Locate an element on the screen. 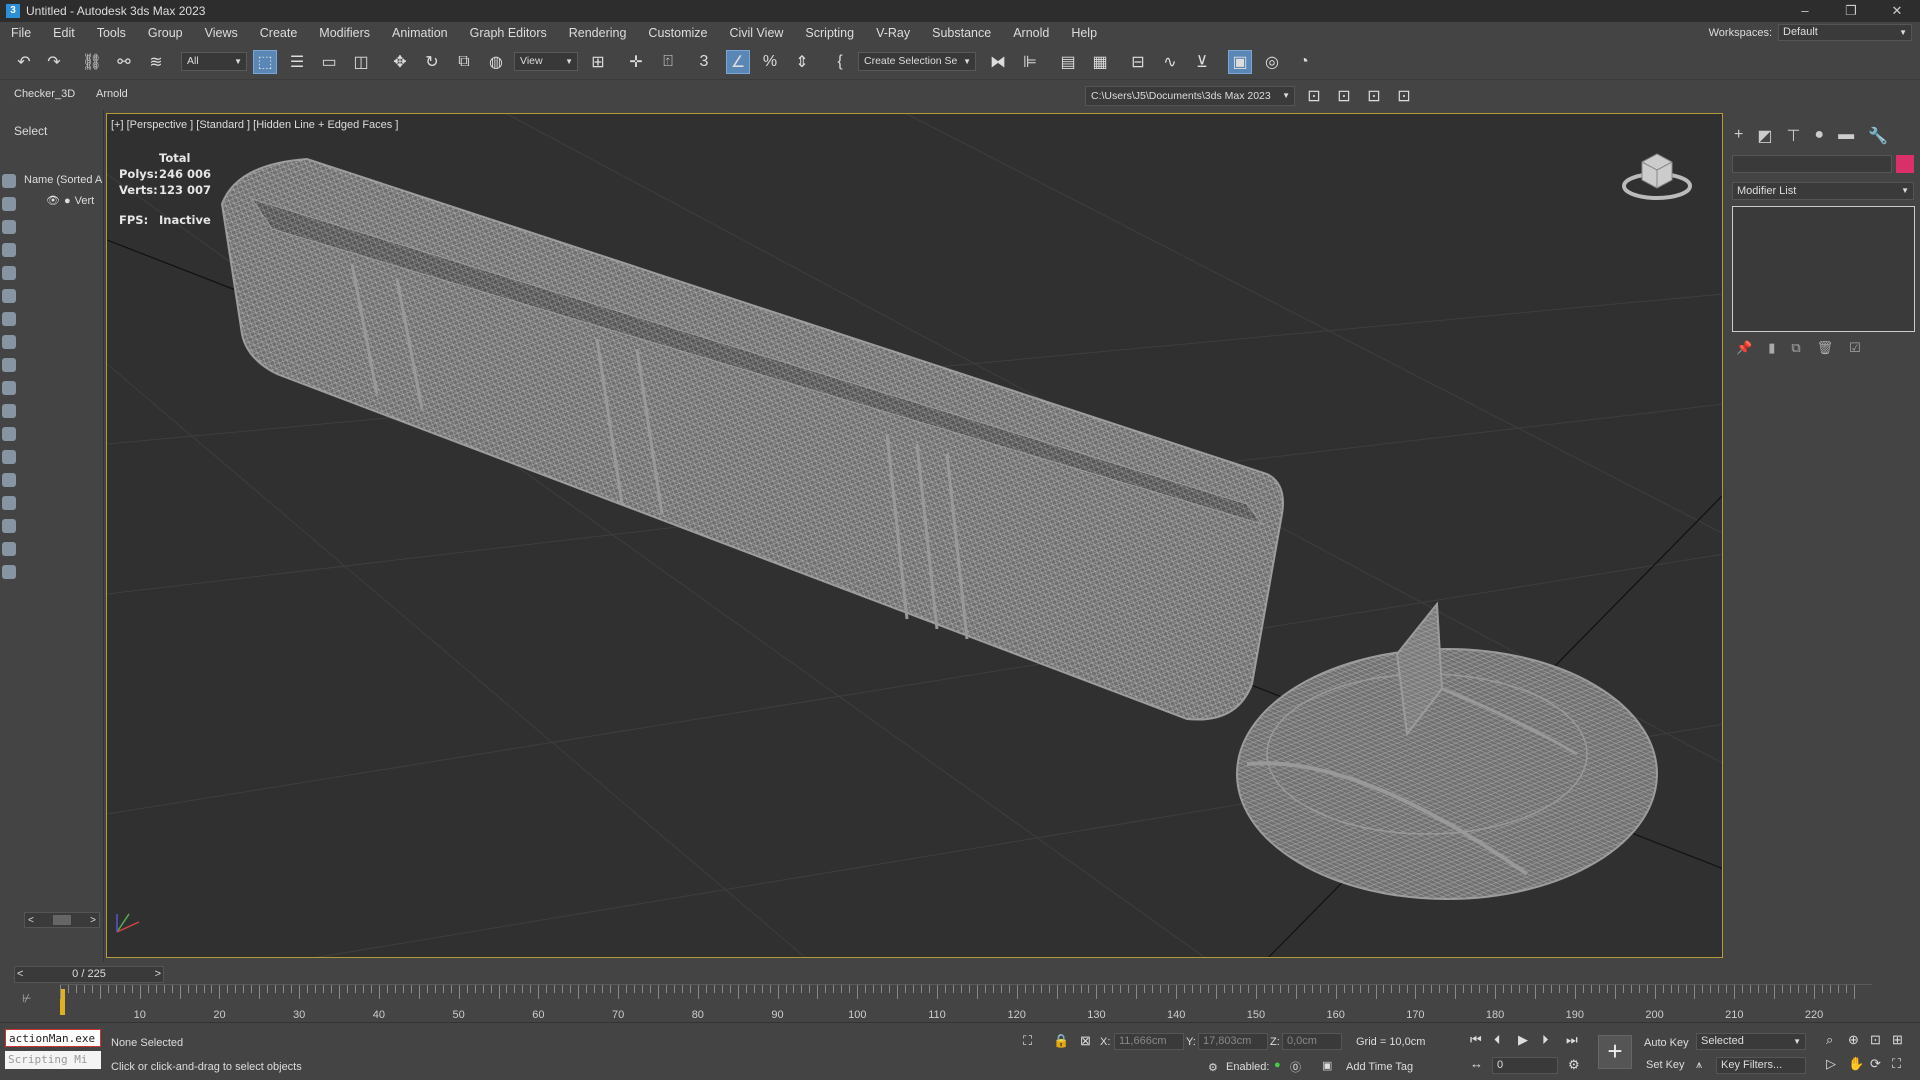 This screenshot has height=1080, width=1920. filter-helpers-icon is located at coordinates (9, 273).